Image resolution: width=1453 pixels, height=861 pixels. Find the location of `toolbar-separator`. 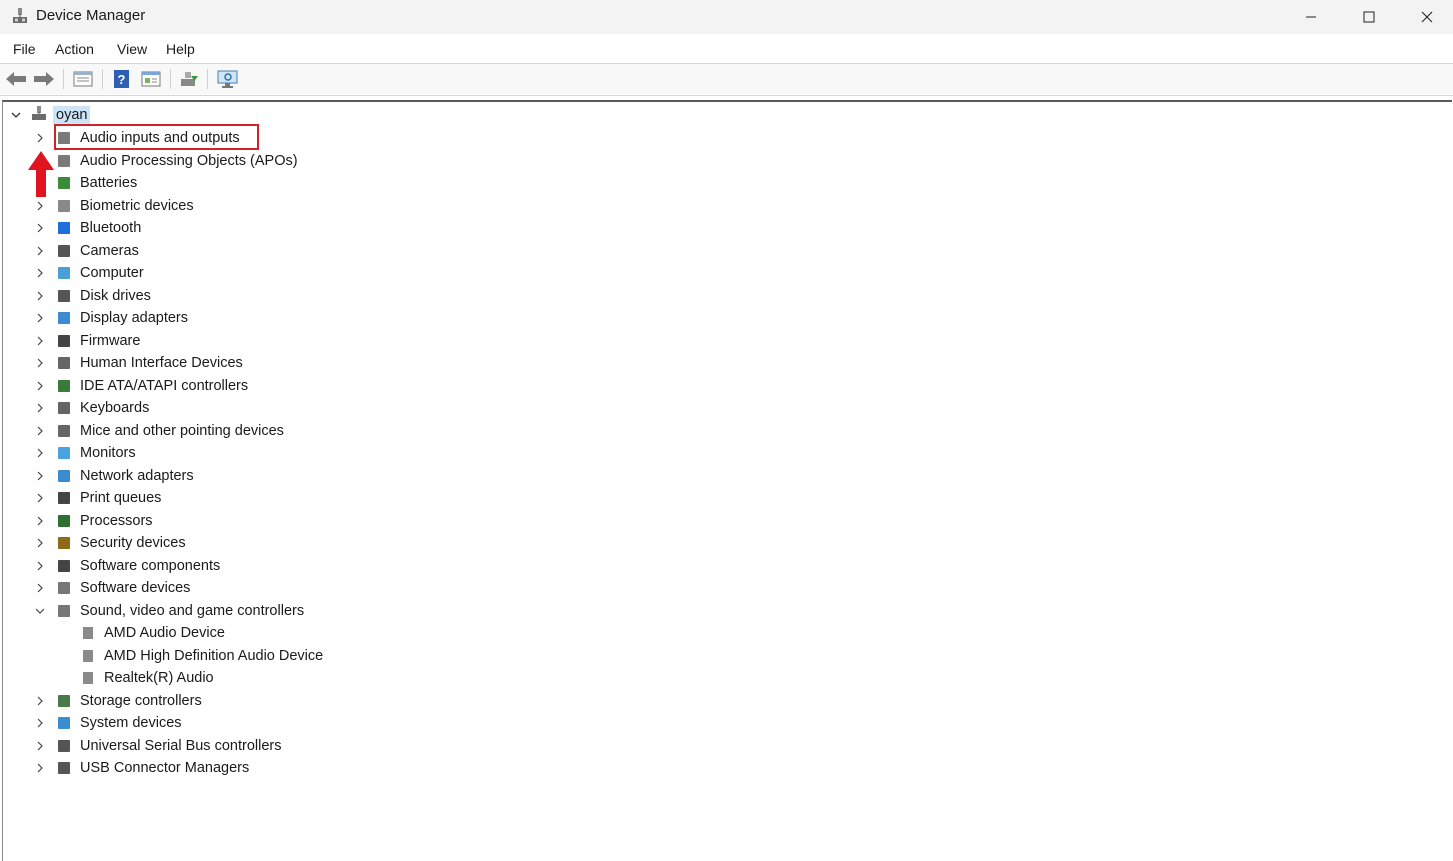

toolbar-separator is located at coordinates (102, 79).